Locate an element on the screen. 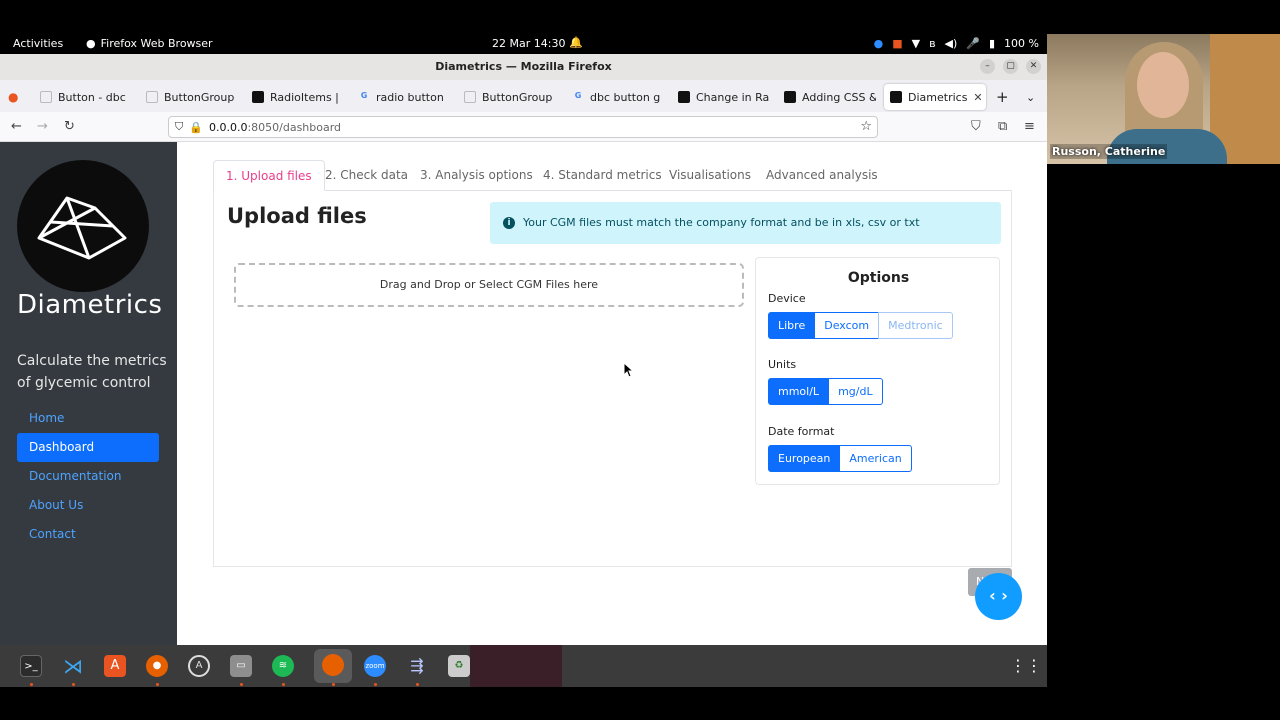 The width and height of the screenshot is (1280, 720). trash-icon: ♻ is located at coordinates (459, 666).